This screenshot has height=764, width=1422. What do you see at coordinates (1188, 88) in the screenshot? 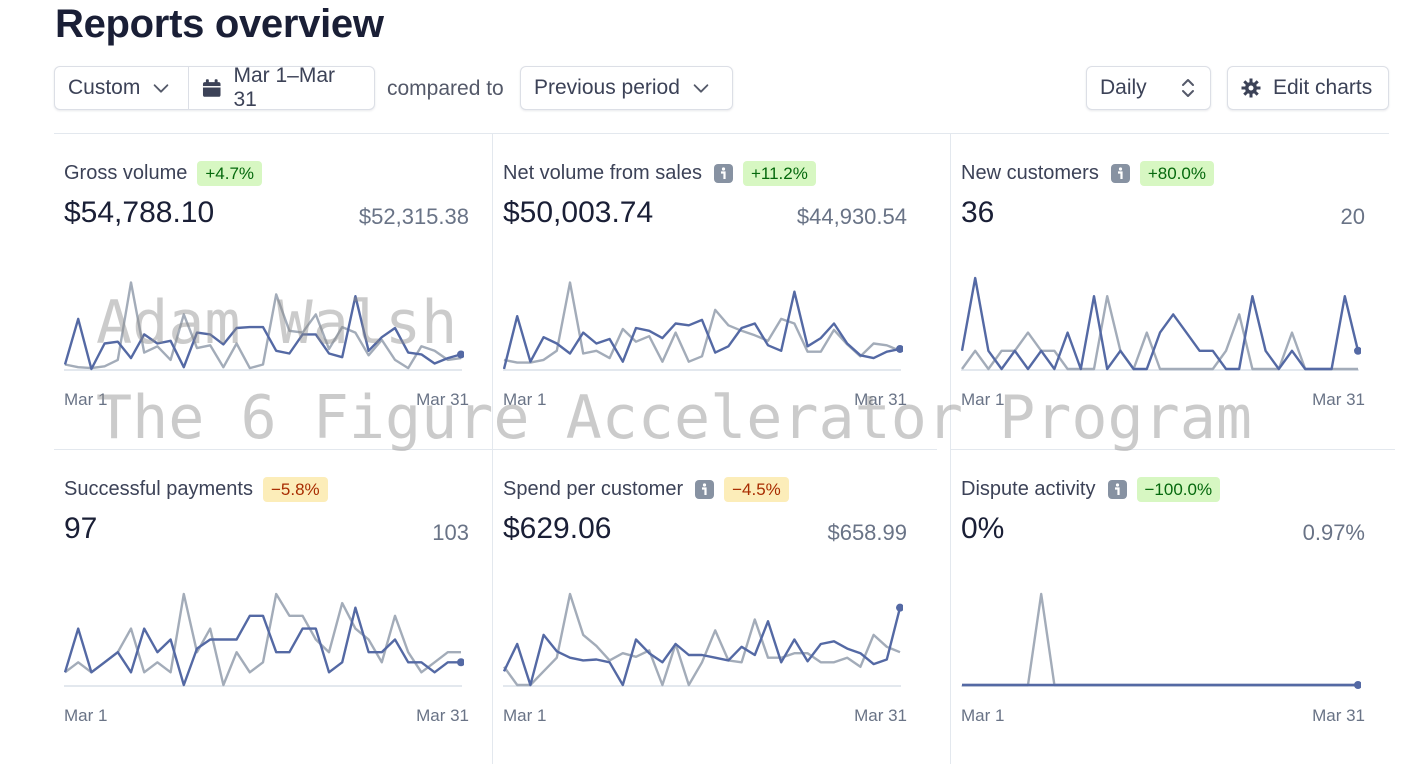
I see `up-down-chevron-icon` at bounding box center [1188, 88].